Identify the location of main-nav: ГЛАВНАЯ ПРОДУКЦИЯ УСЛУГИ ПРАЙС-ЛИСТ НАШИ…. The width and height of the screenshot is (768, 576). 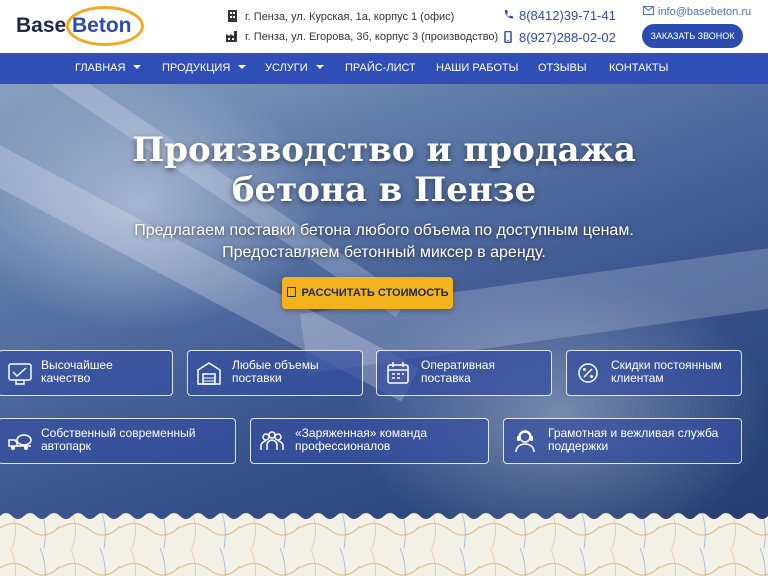
(384, 68).